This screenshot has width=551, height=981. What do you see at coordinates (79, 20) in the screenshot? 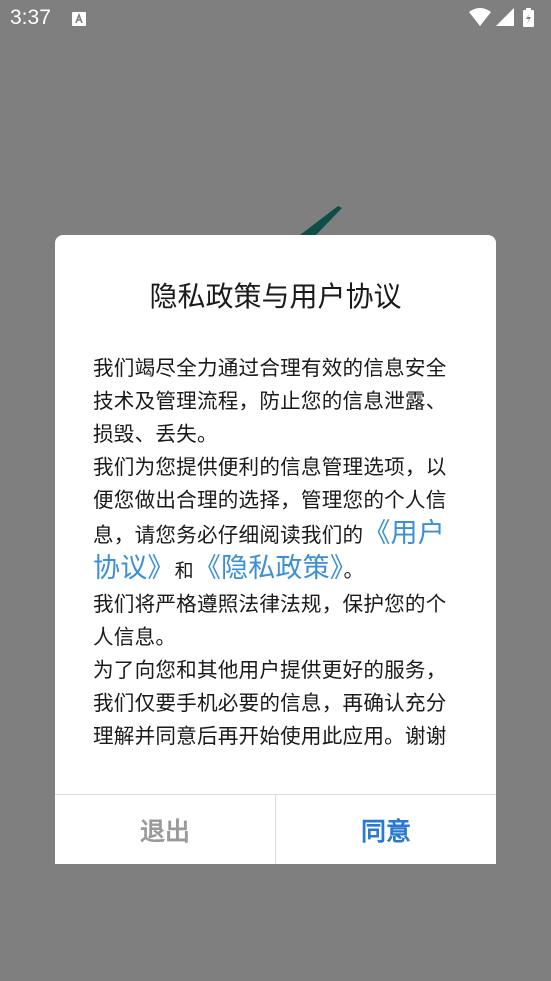
I see `a-letter-icon` at bounding box center [79, 20].